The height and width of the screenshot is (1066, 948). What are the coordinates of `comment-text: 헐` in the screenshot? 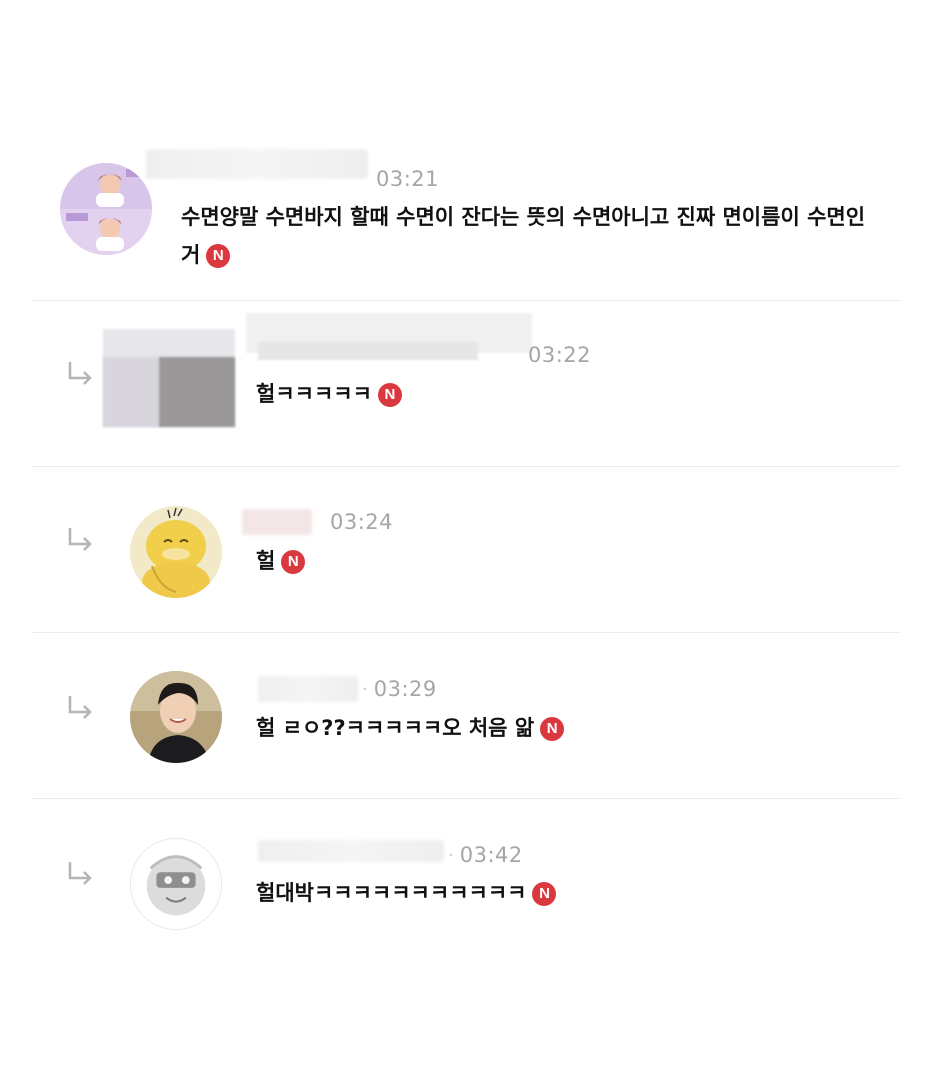 It's located at (266, 561).